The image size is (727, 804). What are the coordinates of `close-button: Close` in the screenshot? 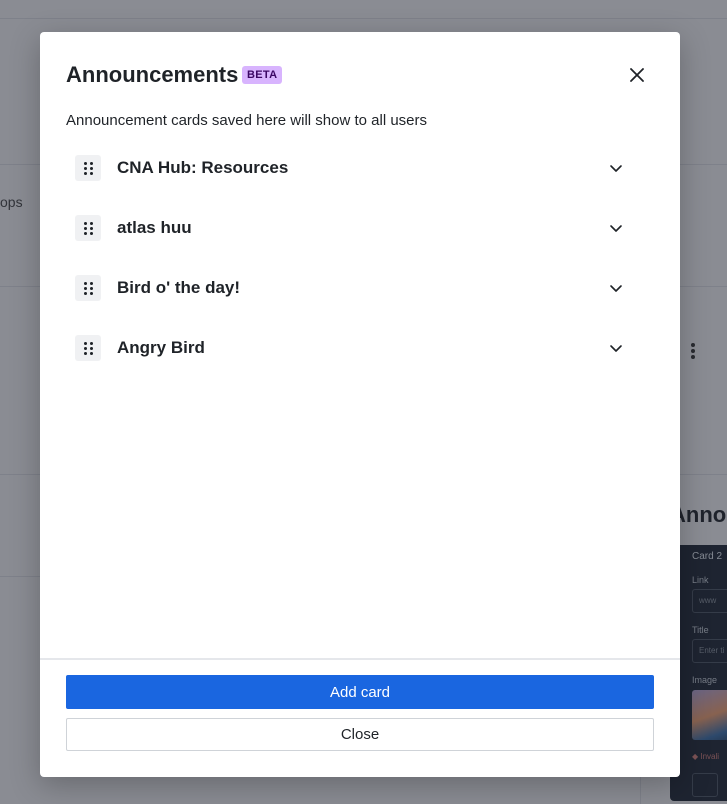 It's located at (360, 734).